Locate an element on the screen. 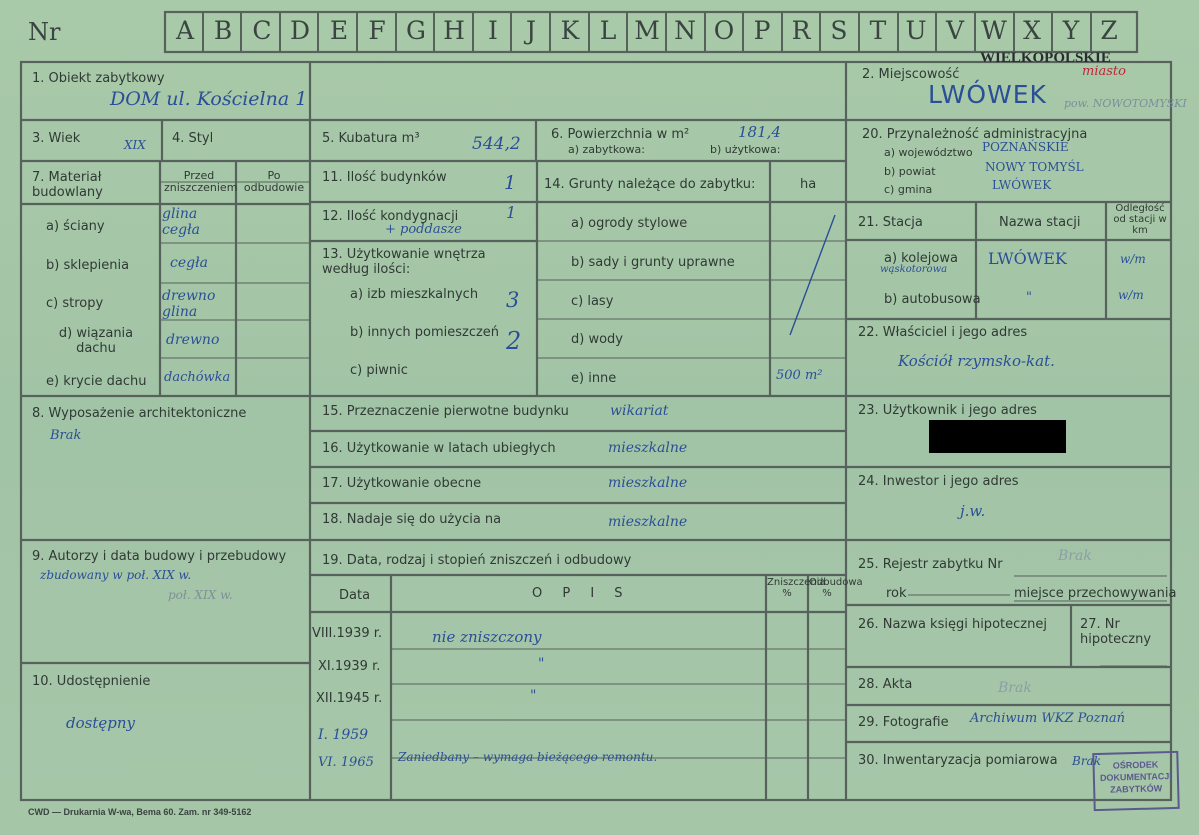  f19-row5-date: VI. 1965 is located at coordinates (346, 762).